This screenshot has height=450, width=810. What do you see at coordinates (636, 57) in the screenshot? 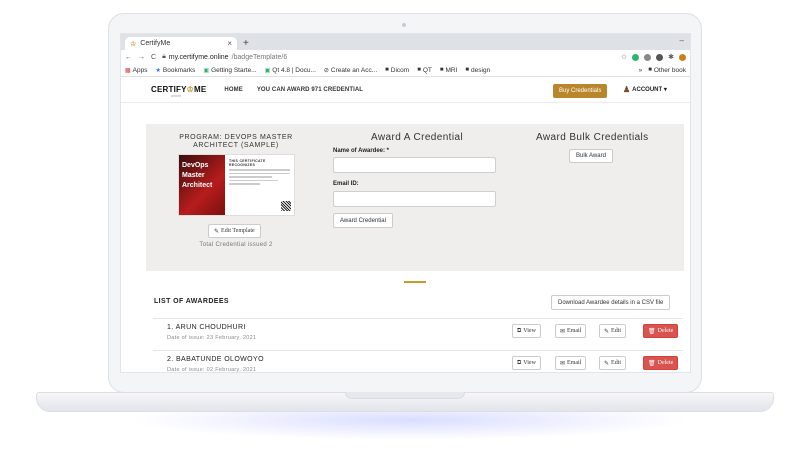
I see `green-extension-icon` at bounding box center [636, 57].